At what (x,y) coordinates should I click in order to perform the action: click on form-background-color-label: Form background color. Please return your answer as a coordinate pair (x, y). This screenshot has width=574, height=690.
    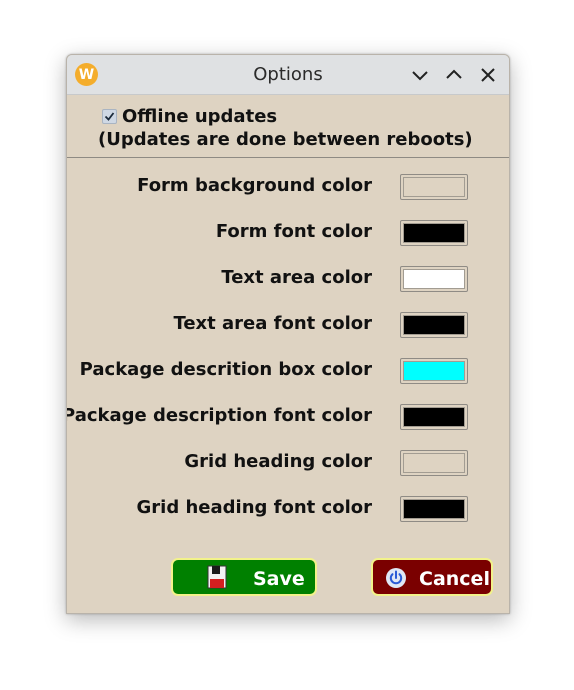
    Looking at the image, I should click on (254, 185).